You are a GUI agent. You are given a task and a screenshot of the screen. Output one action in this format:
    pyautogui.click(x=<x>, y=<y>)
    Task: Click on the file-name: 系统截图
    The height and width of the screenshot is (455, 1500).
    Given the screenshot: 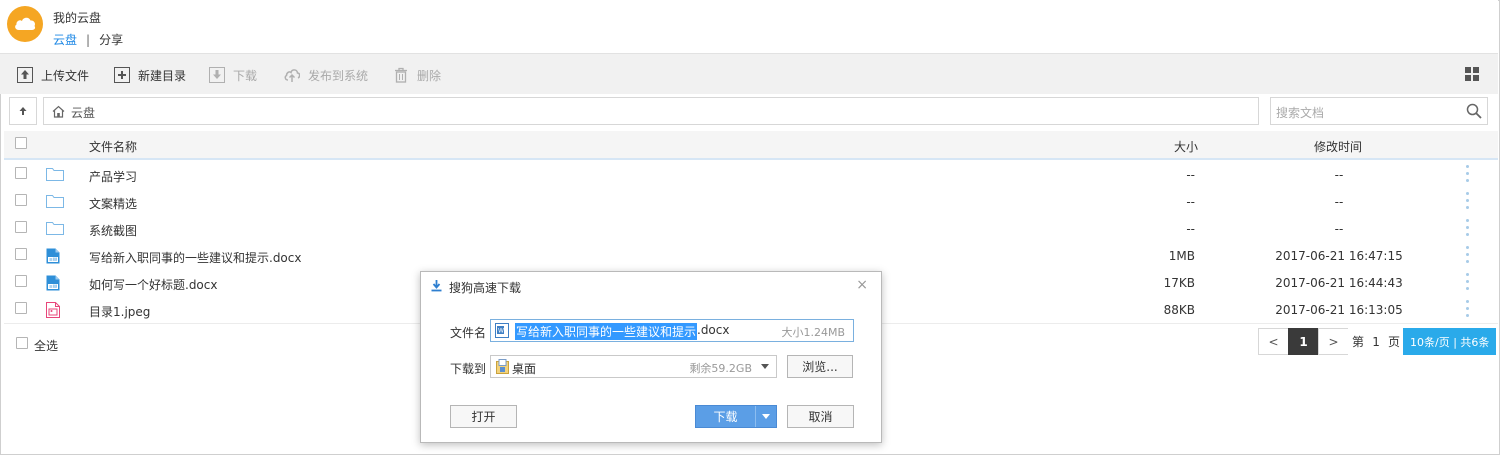 What is the action you would take?
    pyautogui.click(x=113, y=230)
    